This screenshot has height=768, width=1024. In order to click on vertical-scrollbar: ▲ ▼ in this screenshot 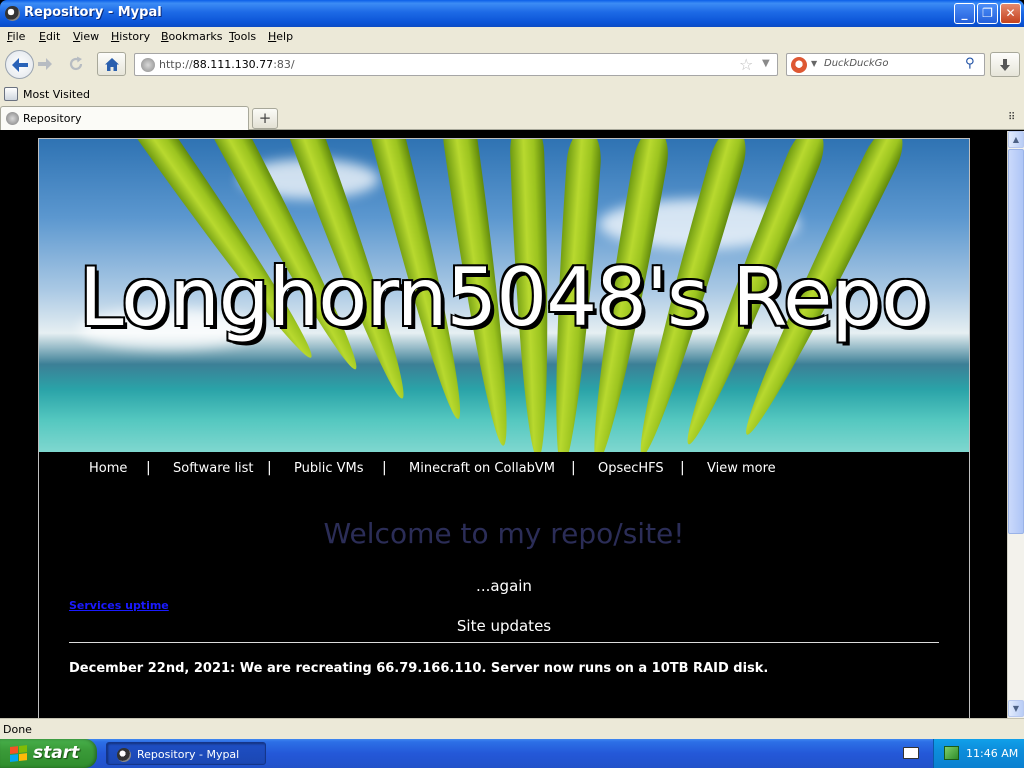, I will do `click(1015, 424)`.